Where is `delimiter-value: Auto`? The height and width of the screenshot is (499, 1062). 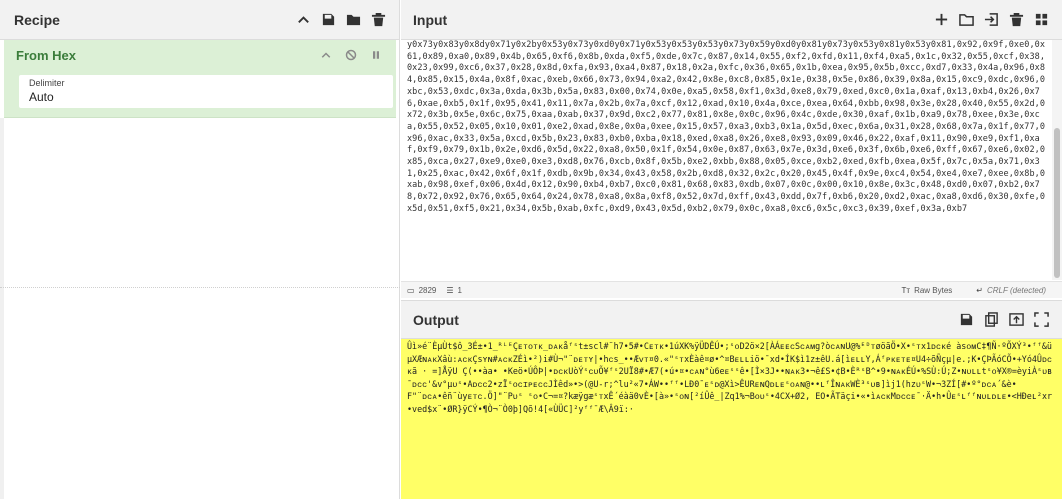 delimiter-value: Auto is located at coordinates (206, 97).